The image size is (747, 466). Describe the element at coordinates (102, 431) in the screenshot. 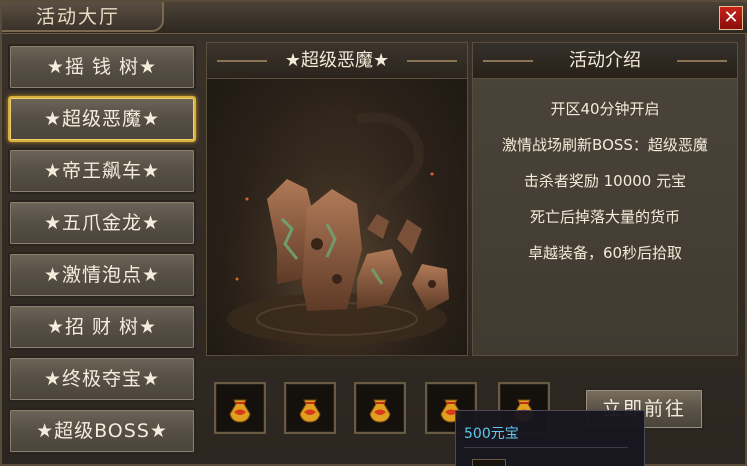

I see `menu-item-super-boss: ★超级BOSS★` at that location.